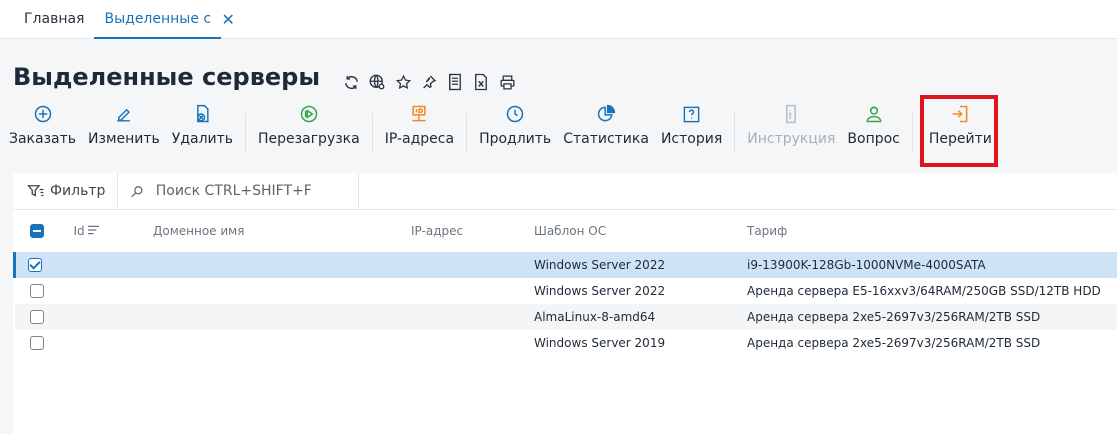  Describe the element at coordinates (791, 139) in the screenshot. I see `instruction-label: Инструкция` at that location.